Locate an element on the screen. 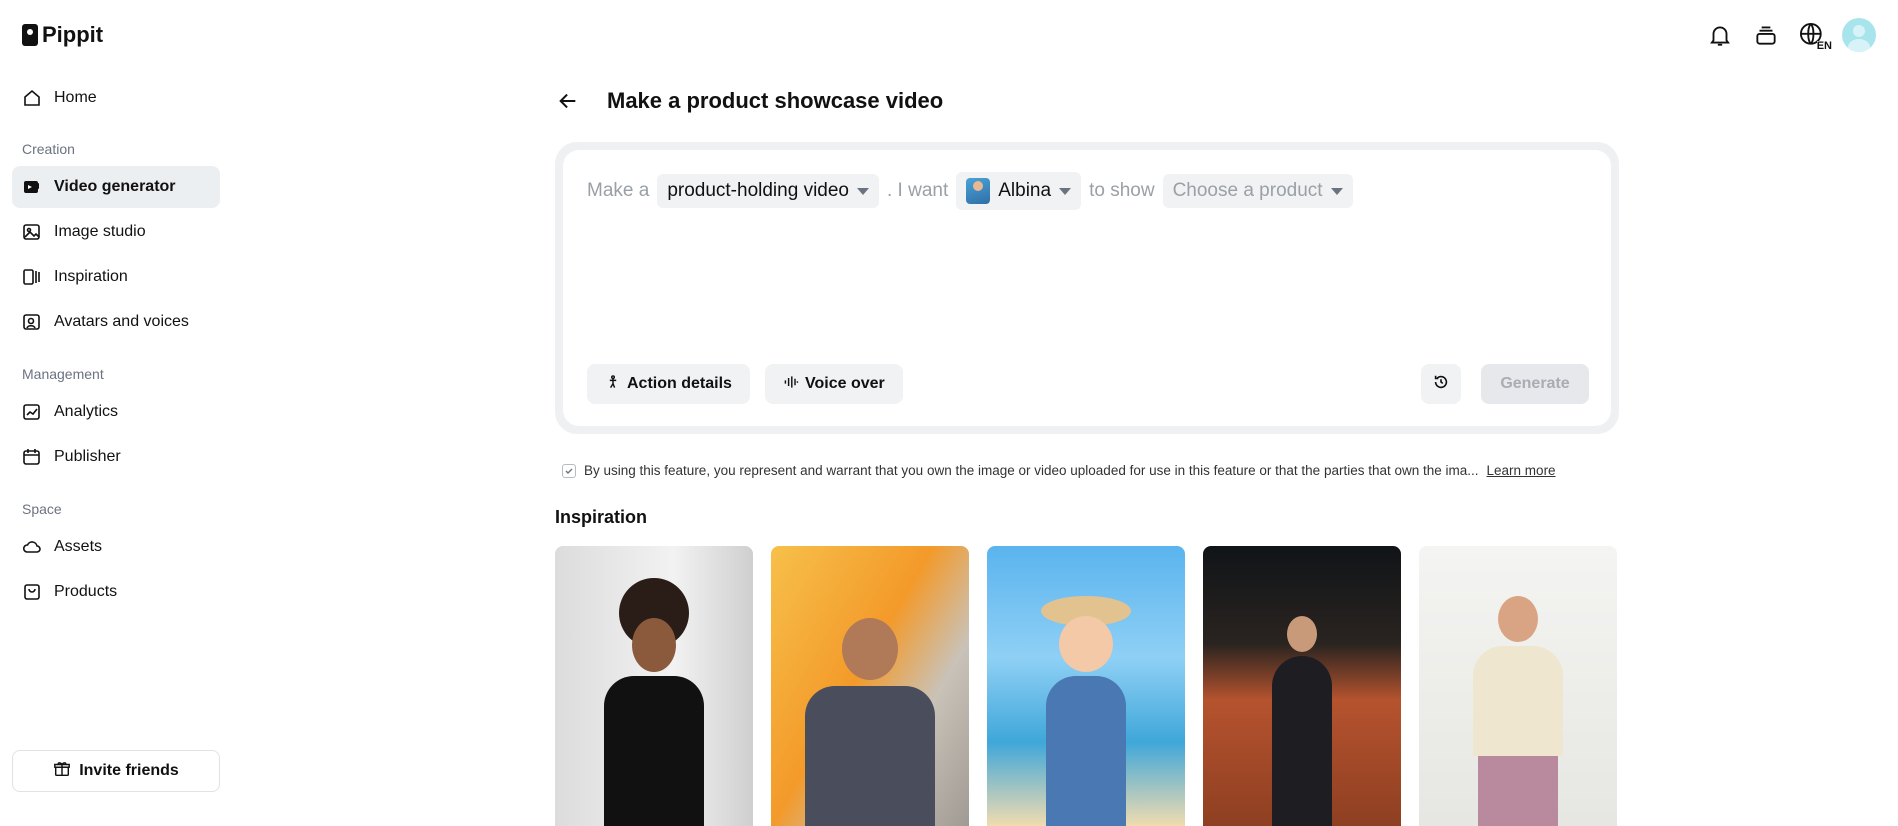 Image resolution: width=1898 pixels, height=826 pixels. action-details-button: Action details is located at coordinates (668, 384).